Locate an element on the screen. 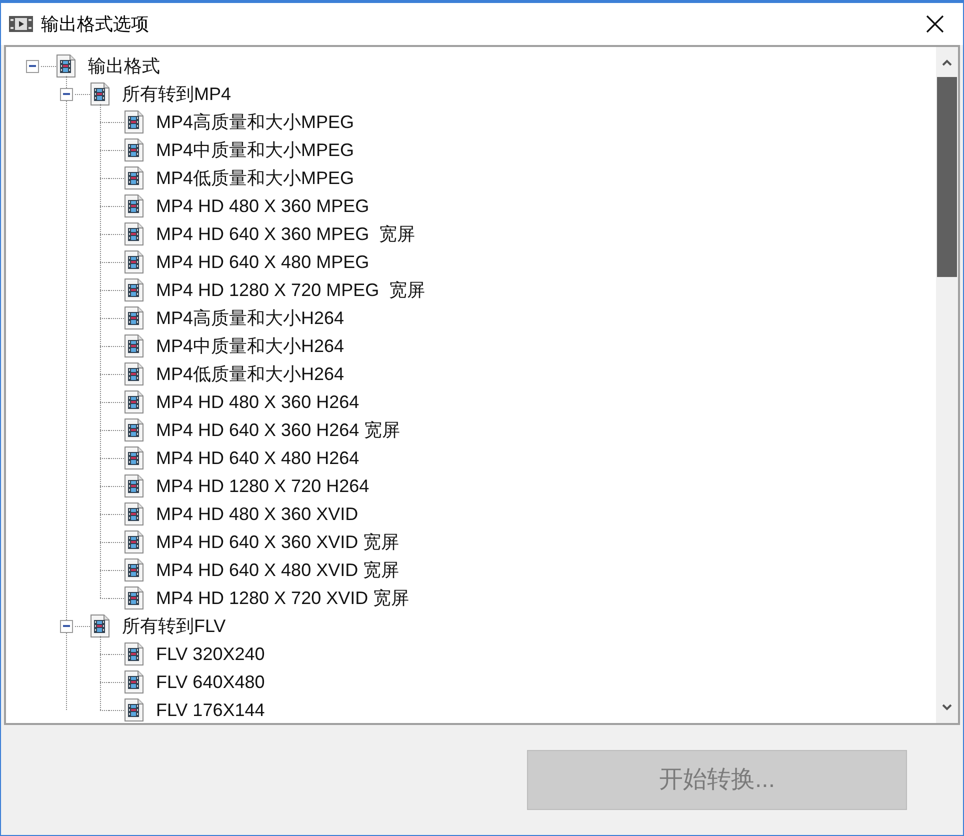  tree-item: FLV 640X480 is located at coordinates (210, 682).